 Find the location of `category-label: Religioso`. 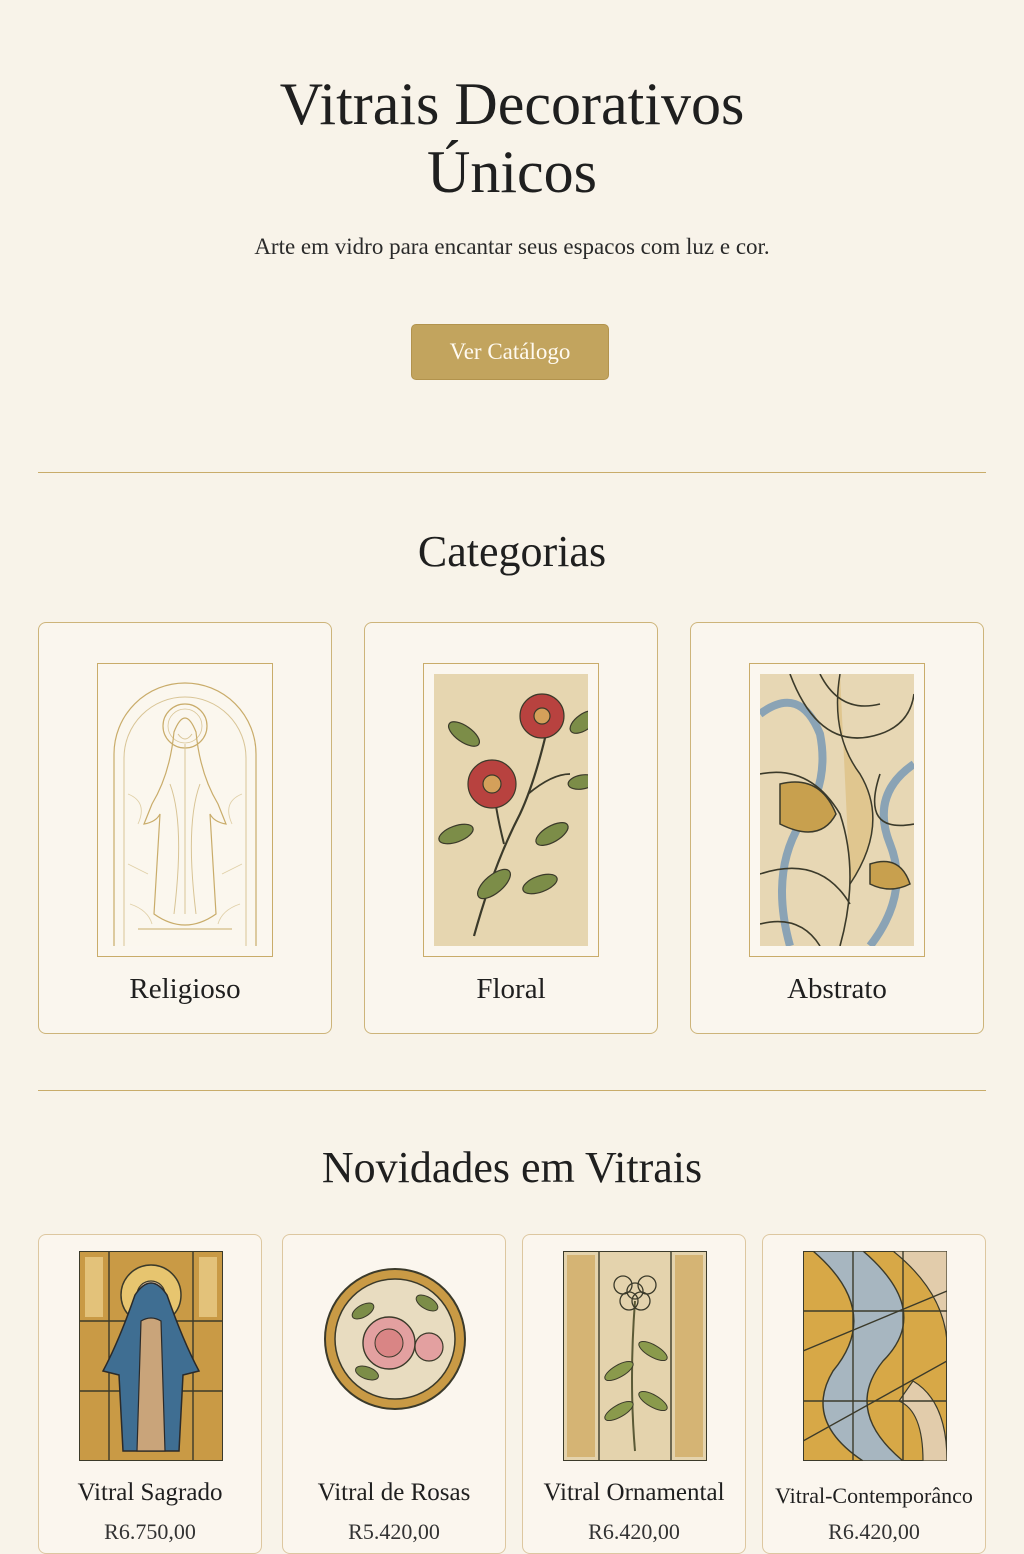

category-label: Religioso is located at coordinates (185, 989).